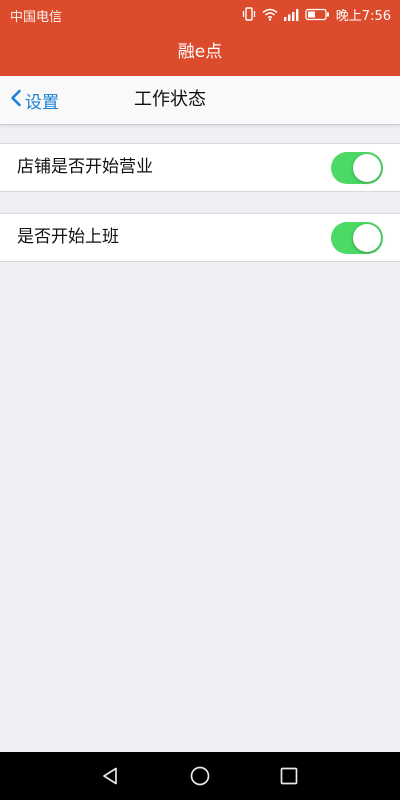  I want to click on app-title: 融e点, so click(200, 52).